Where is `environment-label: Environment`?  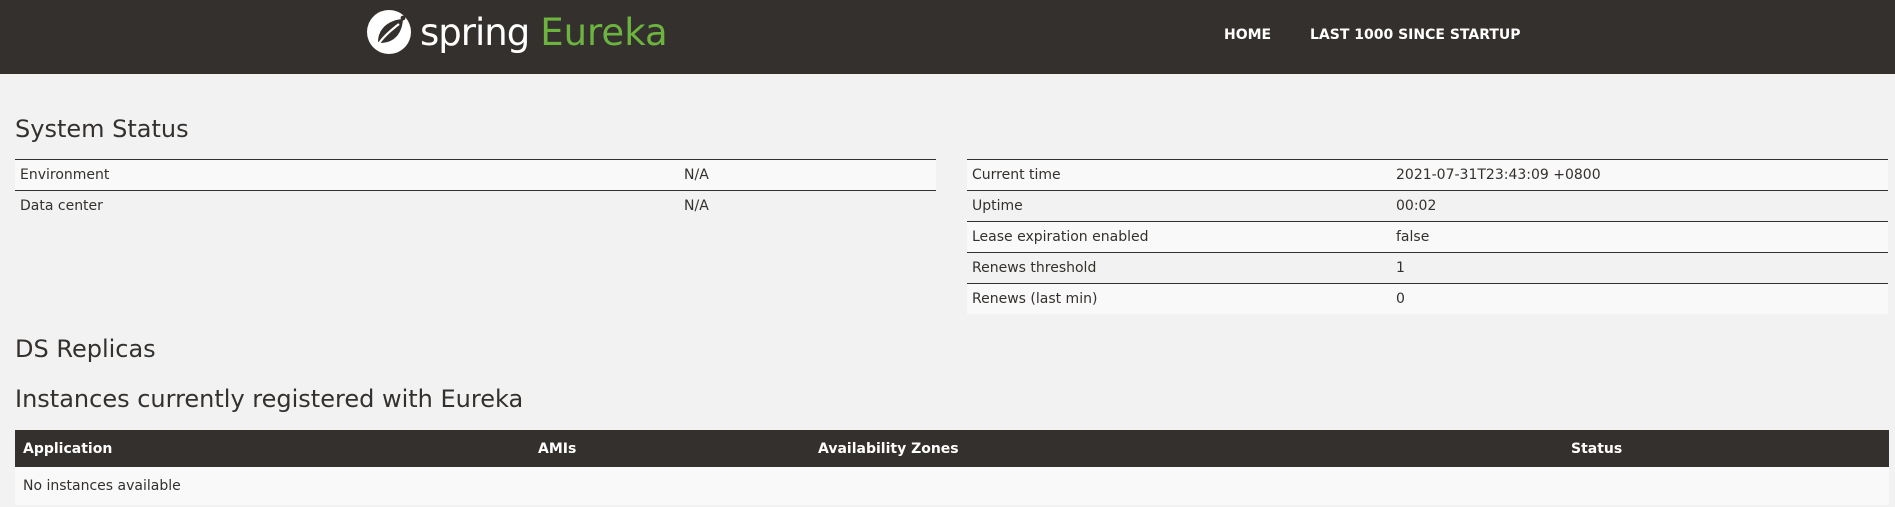 environment-label: Environment is located at coordinates (347, 175).